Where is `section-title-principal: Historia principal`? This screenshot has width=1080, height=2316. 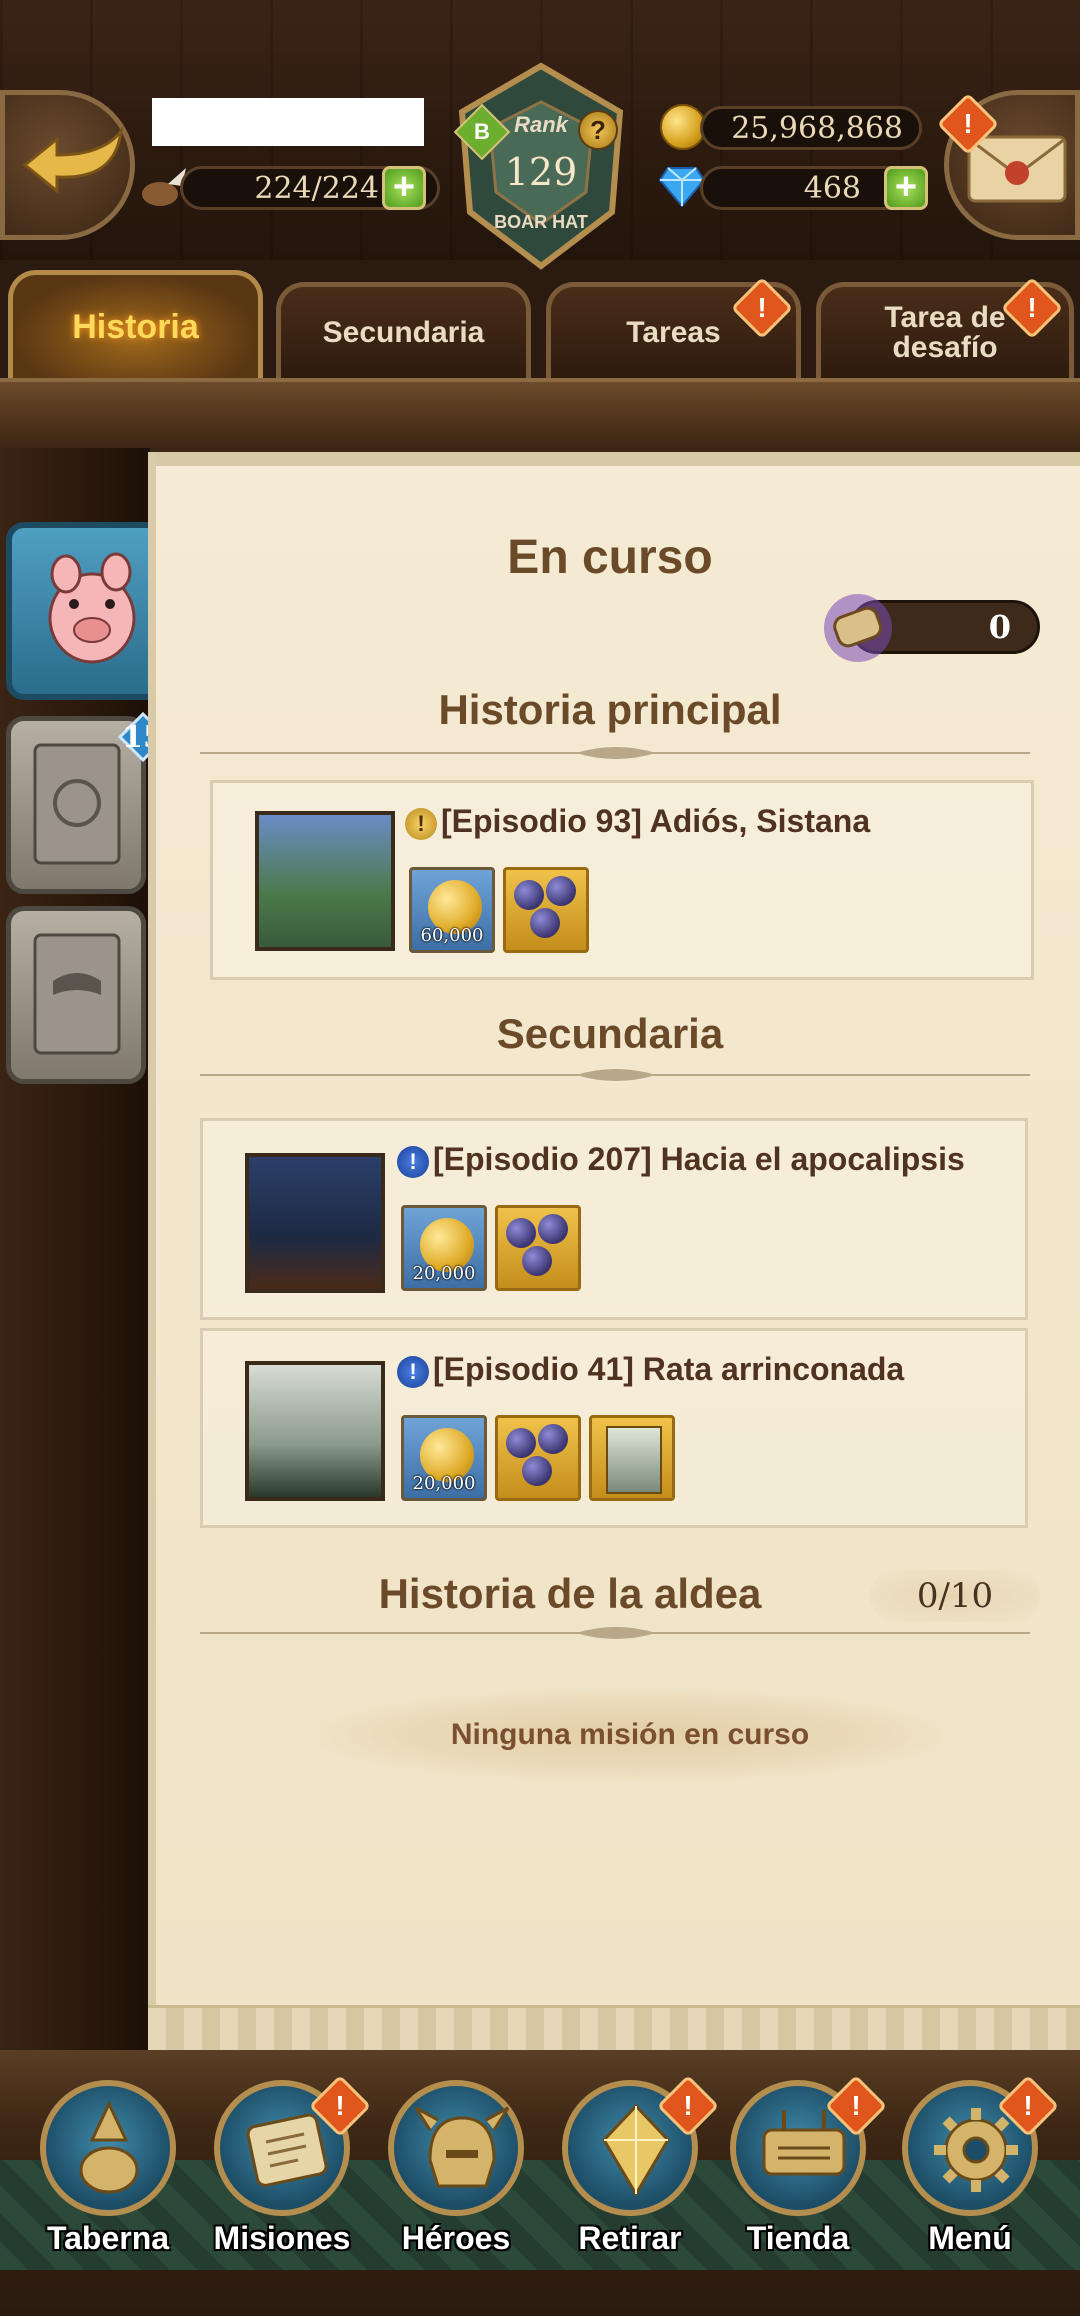 section-title-principal: Historia principal is located at coordinates (610, 709).